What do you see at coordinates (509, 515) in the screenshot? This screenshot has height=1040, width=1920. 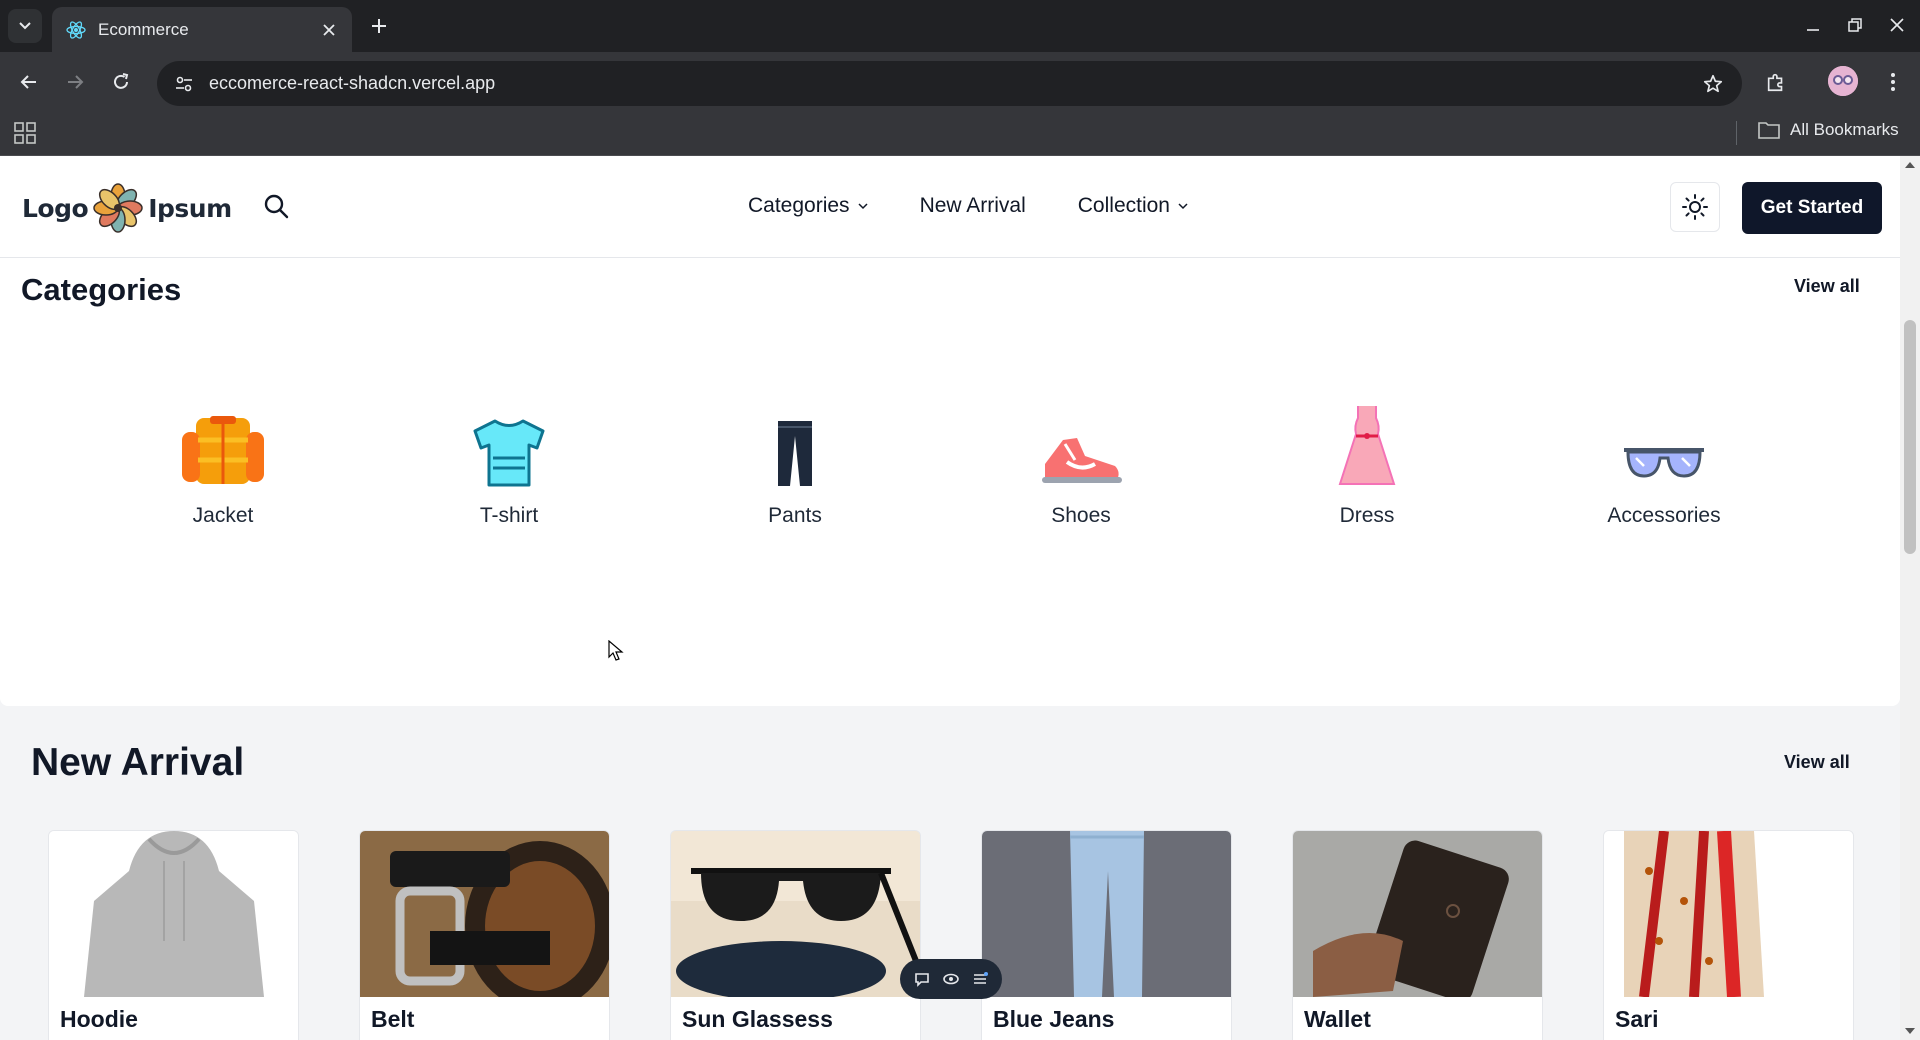 I see `category-label: T-shirt` at bounding box center [509, 515].